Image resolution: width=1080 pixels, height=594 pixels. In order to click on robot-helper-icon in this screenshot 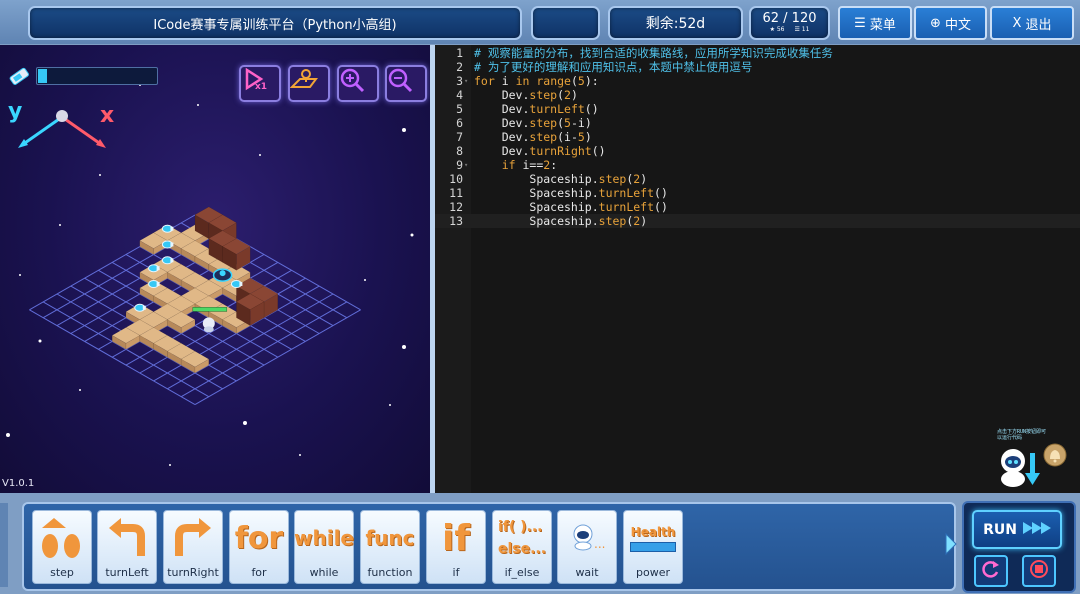, I will do `click(1019, 465)`.